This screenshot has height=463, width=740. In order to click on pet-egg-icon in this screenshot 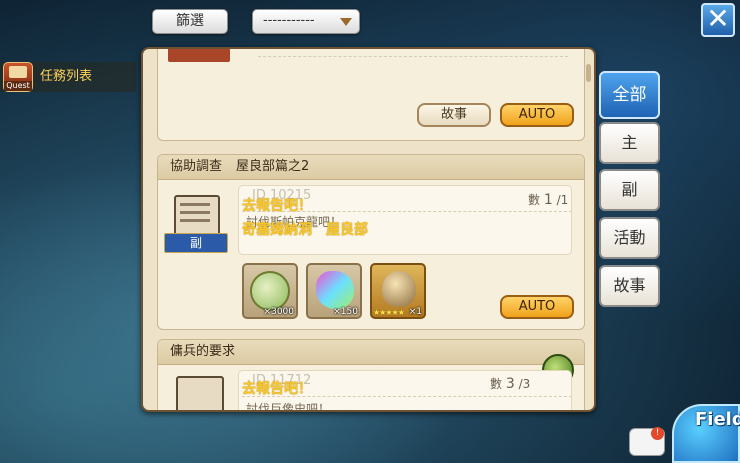, I will do `click(399, 289)`.